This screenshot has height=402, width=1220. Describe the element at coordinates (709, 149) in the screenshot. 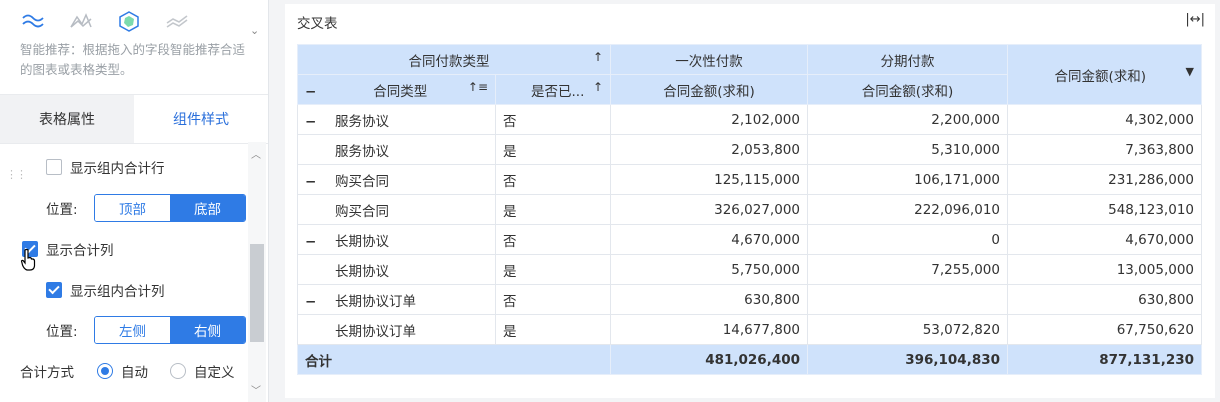

I see `one-time-amount-cell: 2,053,800` at that location.